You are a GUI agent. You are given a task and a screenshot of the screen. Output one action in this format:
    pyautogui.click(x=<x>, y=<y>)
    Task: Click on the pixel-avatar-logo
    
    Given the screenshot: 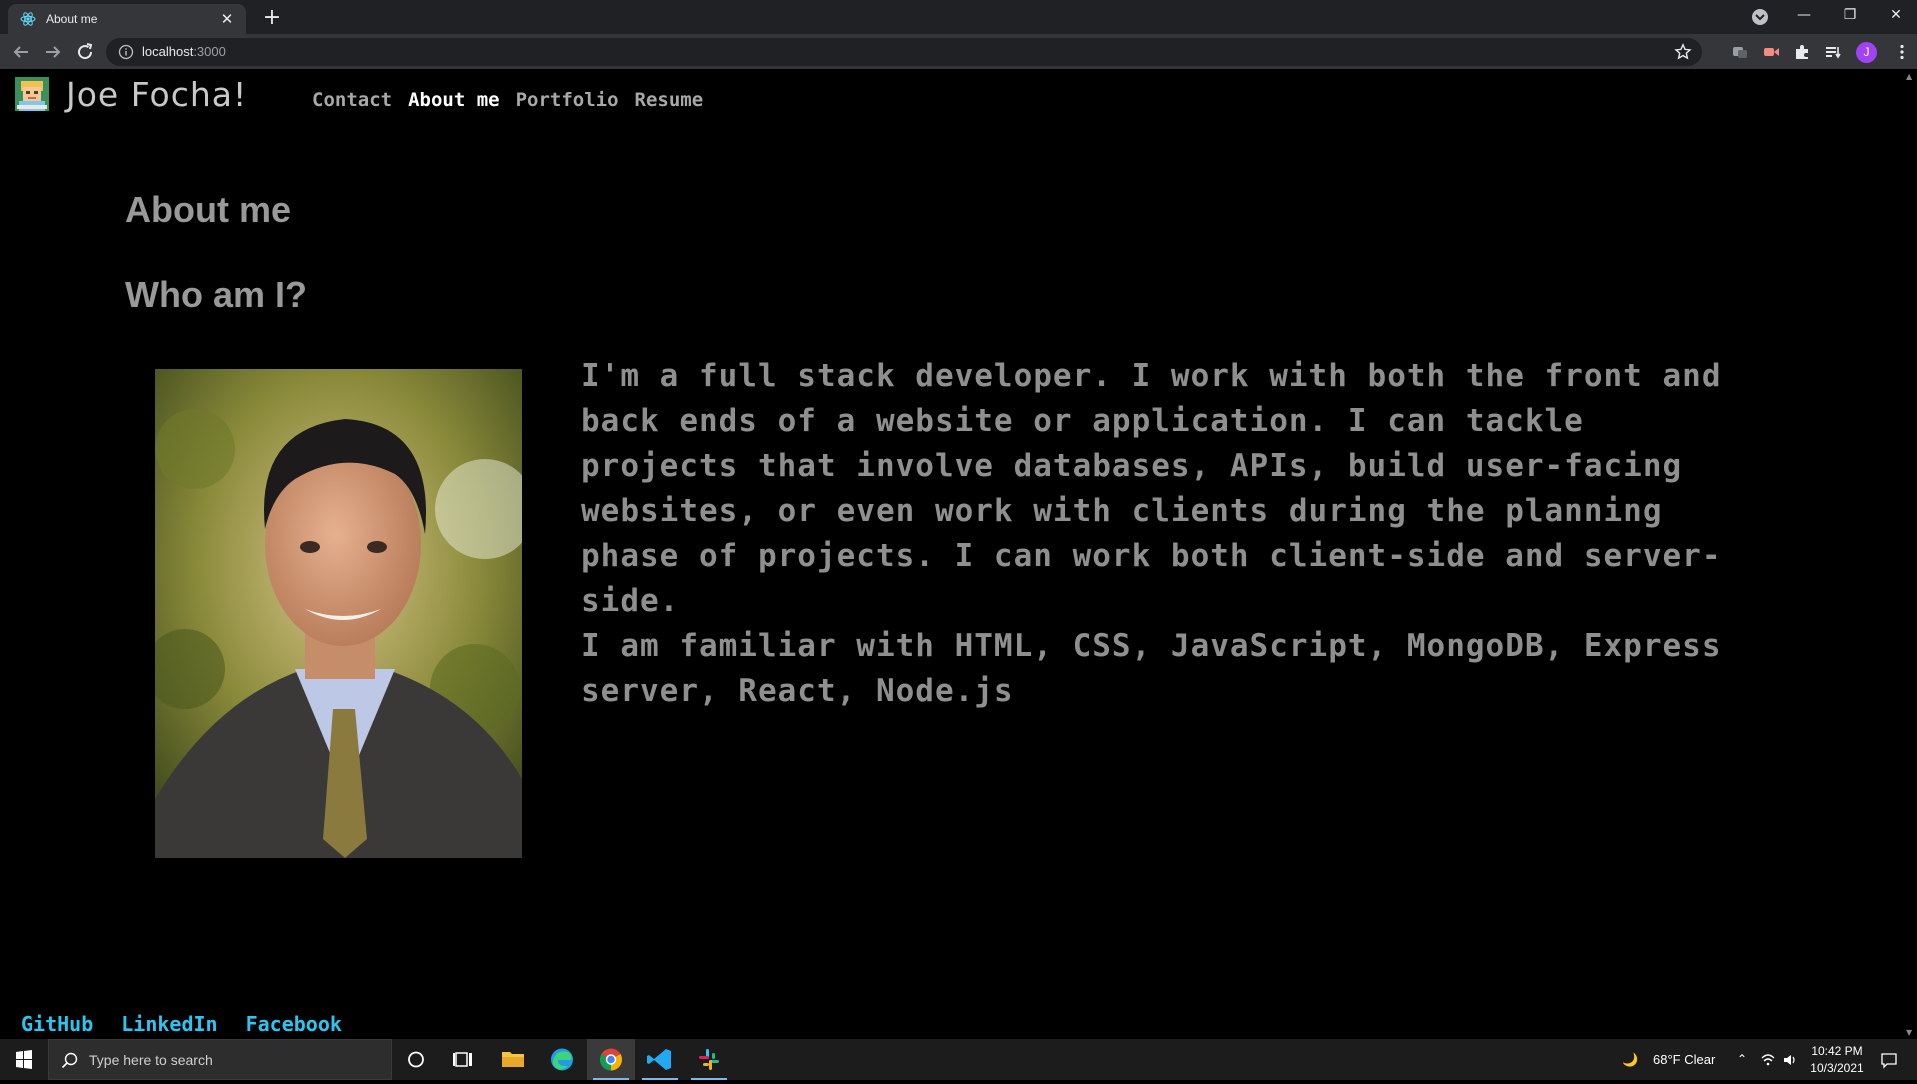 What is the action you would take?
    pyautogui.click(x=32, y=94)
    